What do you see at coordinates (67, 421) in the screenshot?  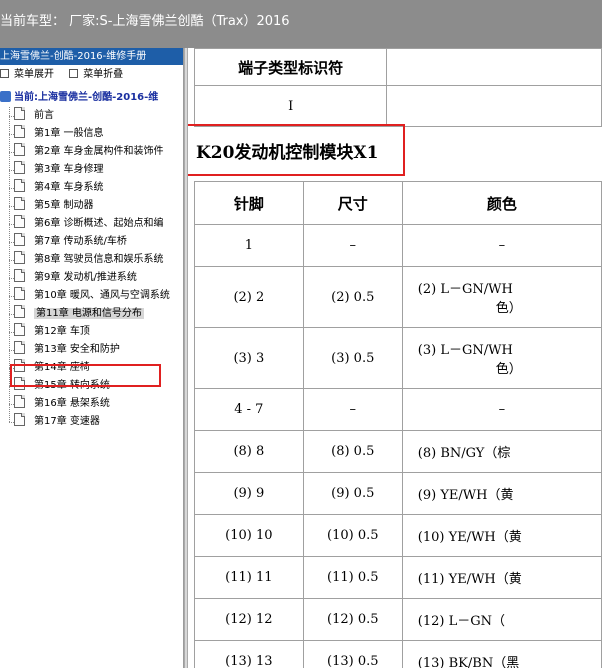 I see `chapter-label: 第17章 变速器` at bounding box center [67, 421].